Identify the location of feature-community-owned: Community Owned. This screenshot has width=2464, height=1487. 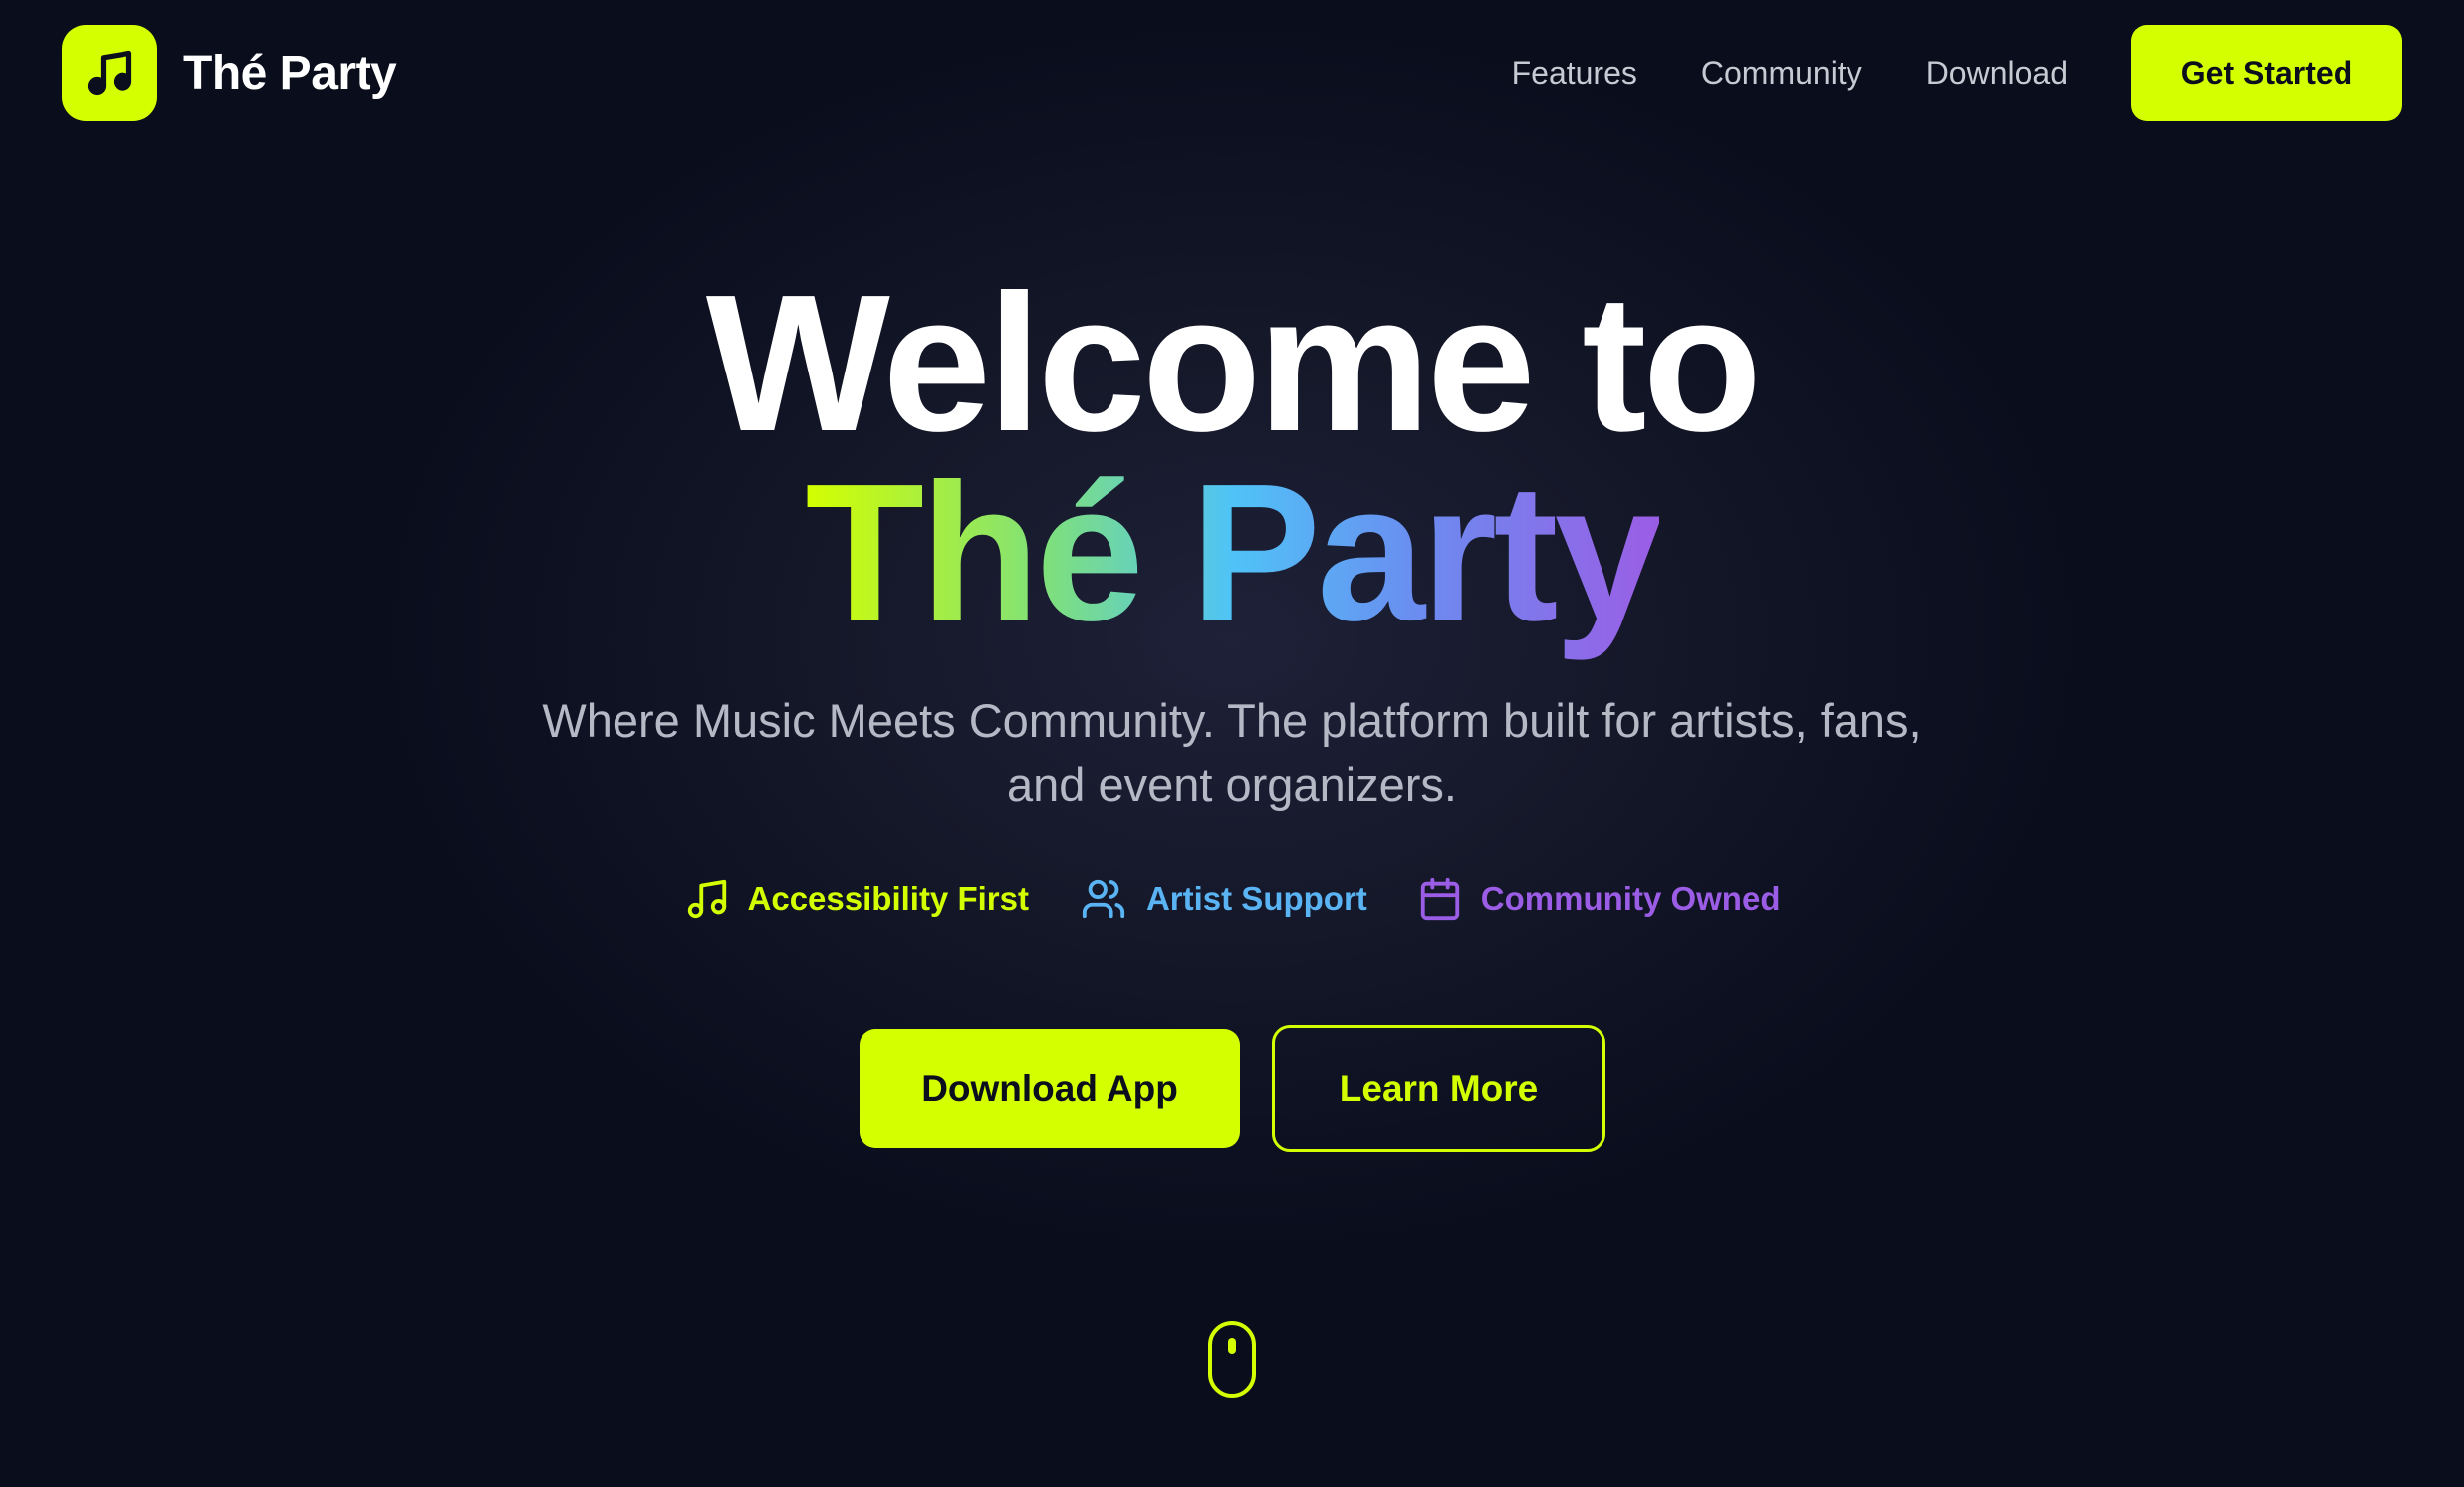
(1599, 899).